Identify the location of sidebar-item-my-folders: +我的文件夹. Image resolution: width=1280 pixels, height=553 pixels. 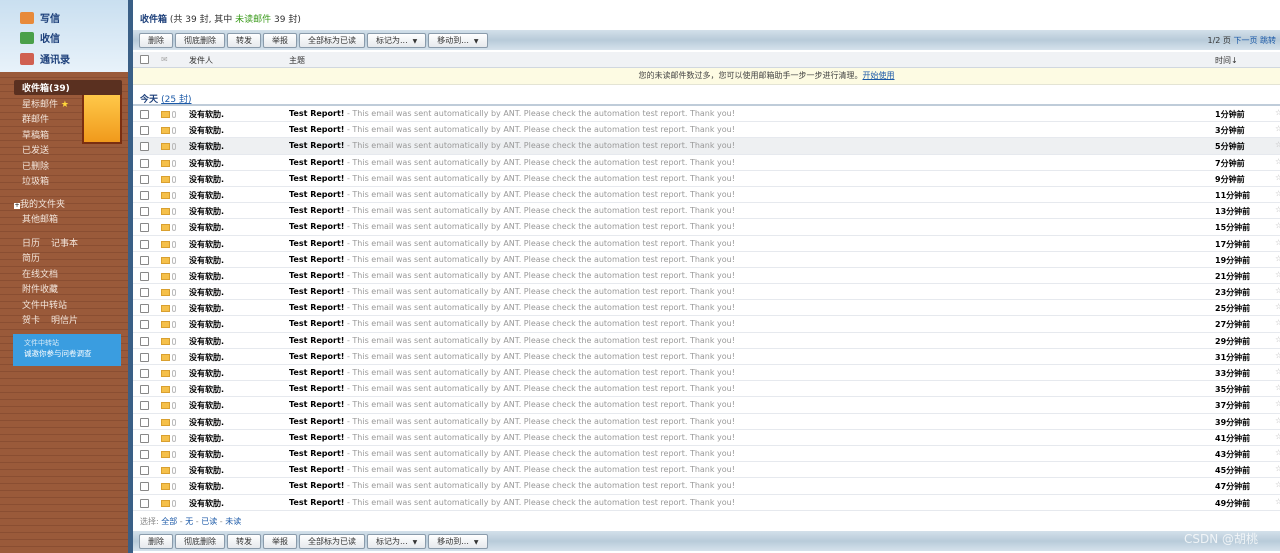
(39, 203).